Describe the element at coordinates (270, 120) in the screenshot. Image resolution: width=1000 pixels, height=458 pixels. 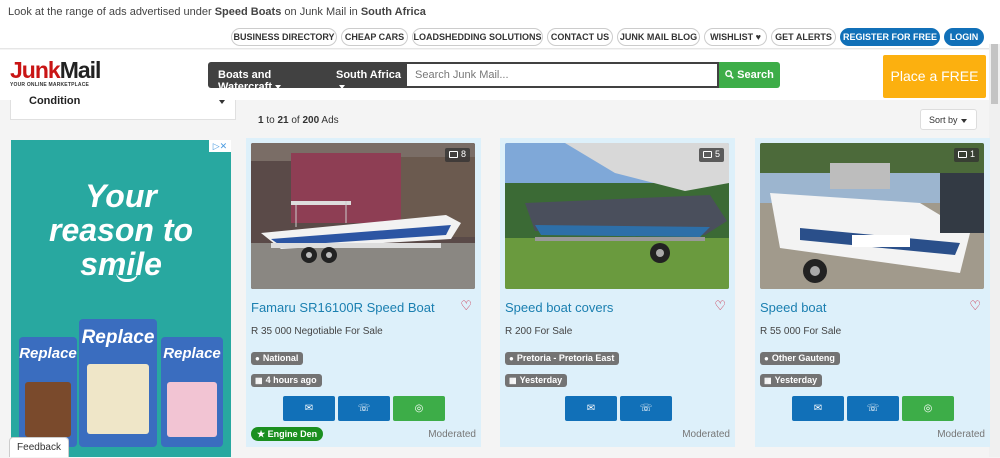
I see `result-to-text: to` at that location.